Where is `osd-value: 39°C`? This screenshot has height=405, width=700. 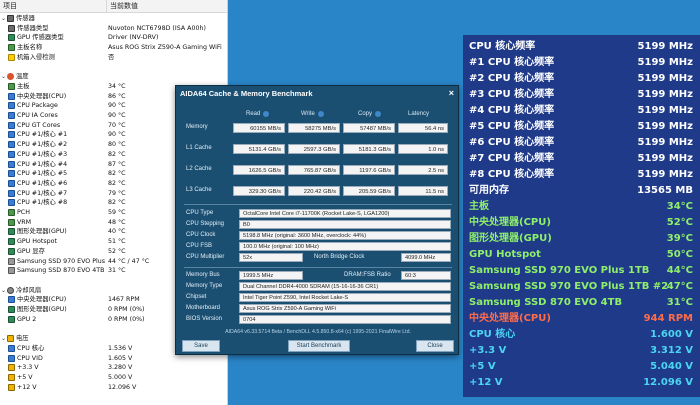
osd-value: 39°C is located at coordinates (679, 238).